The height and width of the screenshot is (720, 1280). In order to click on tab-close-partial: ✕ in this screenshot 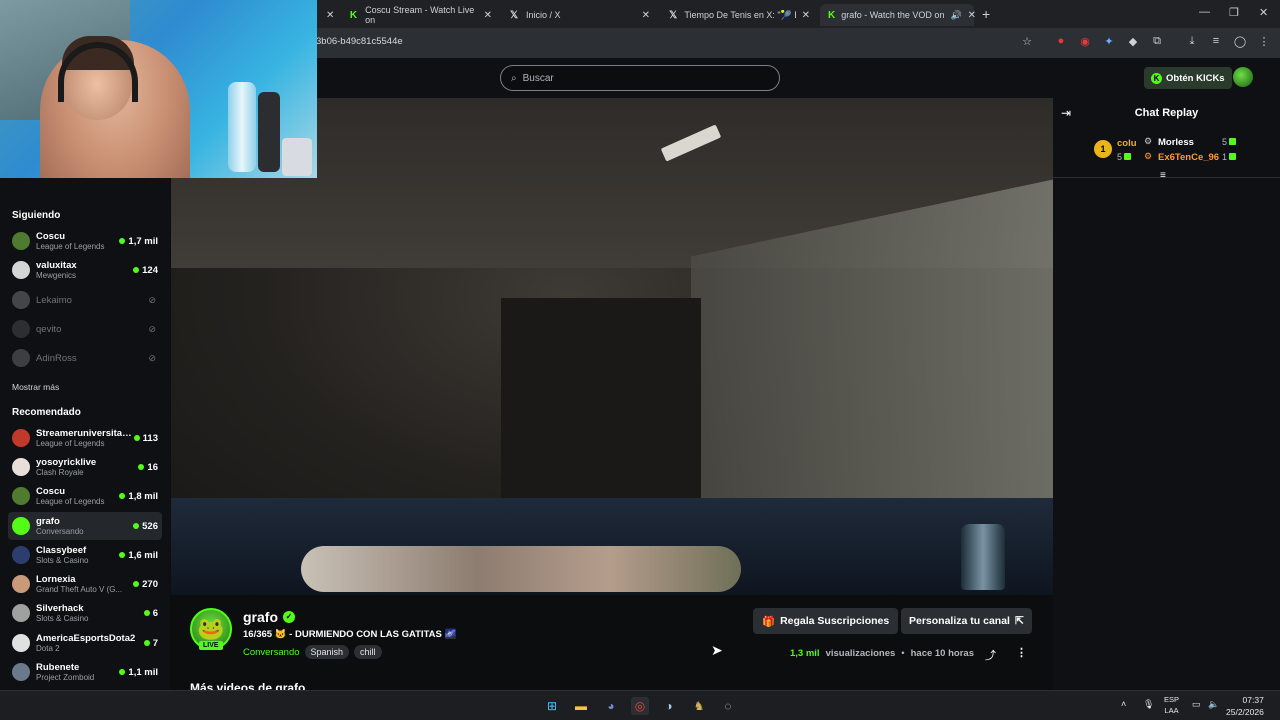, I will do `click(328, 15)`.